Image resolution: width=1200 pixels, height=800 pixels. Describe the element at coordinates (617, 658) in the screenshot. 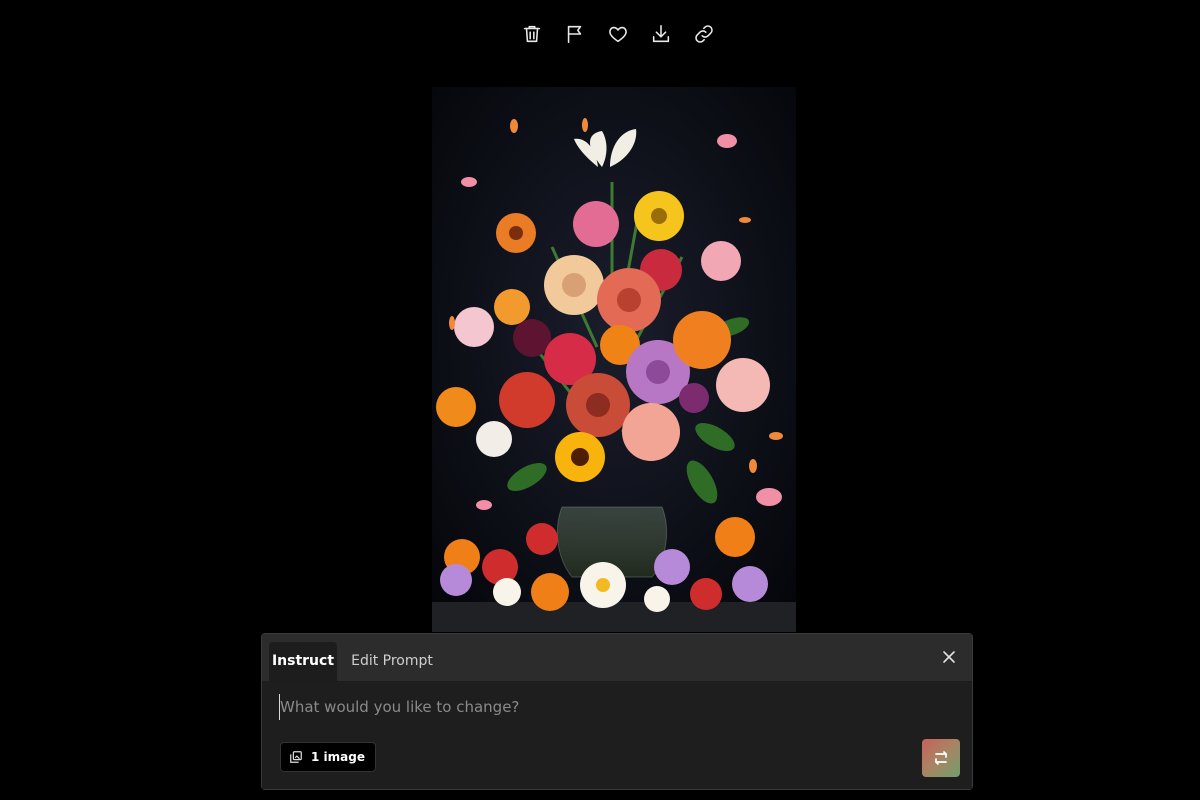

I see `panel-tab-bar: Instruct Edit Prompt` at that location.